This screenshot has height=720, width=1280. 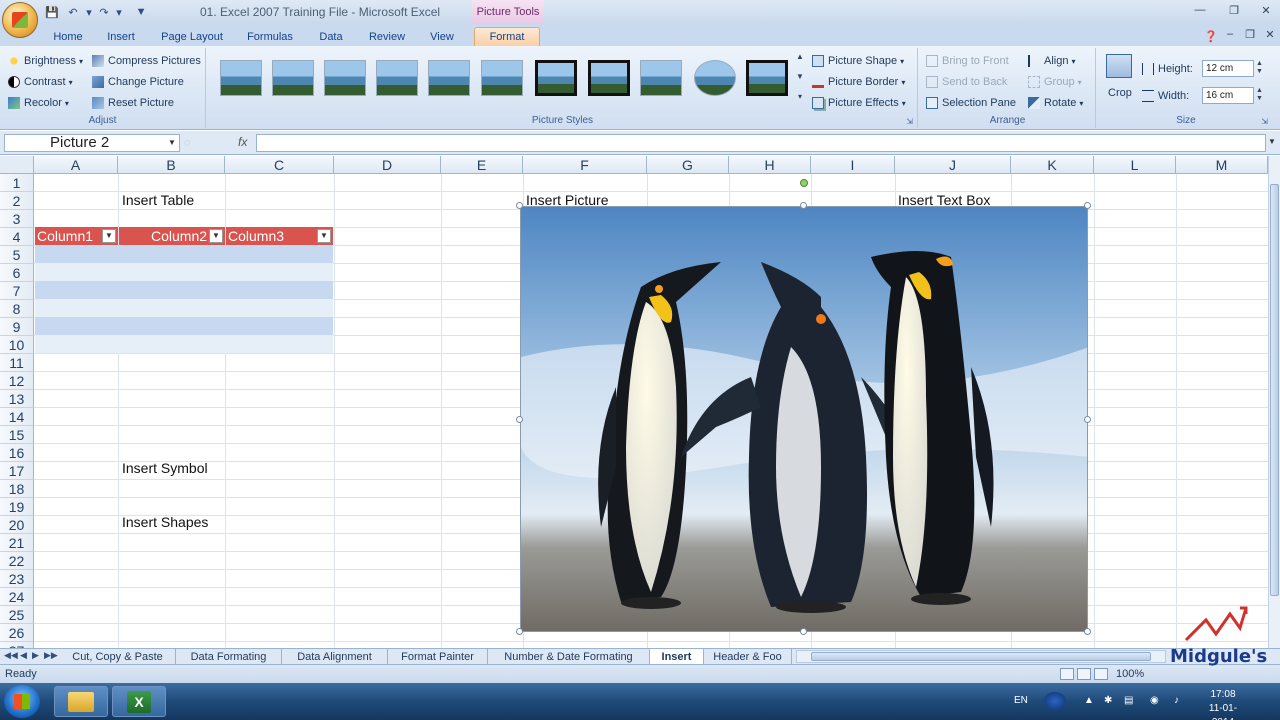 I want to click on col-header-a: A, so click(x=76, y=165).